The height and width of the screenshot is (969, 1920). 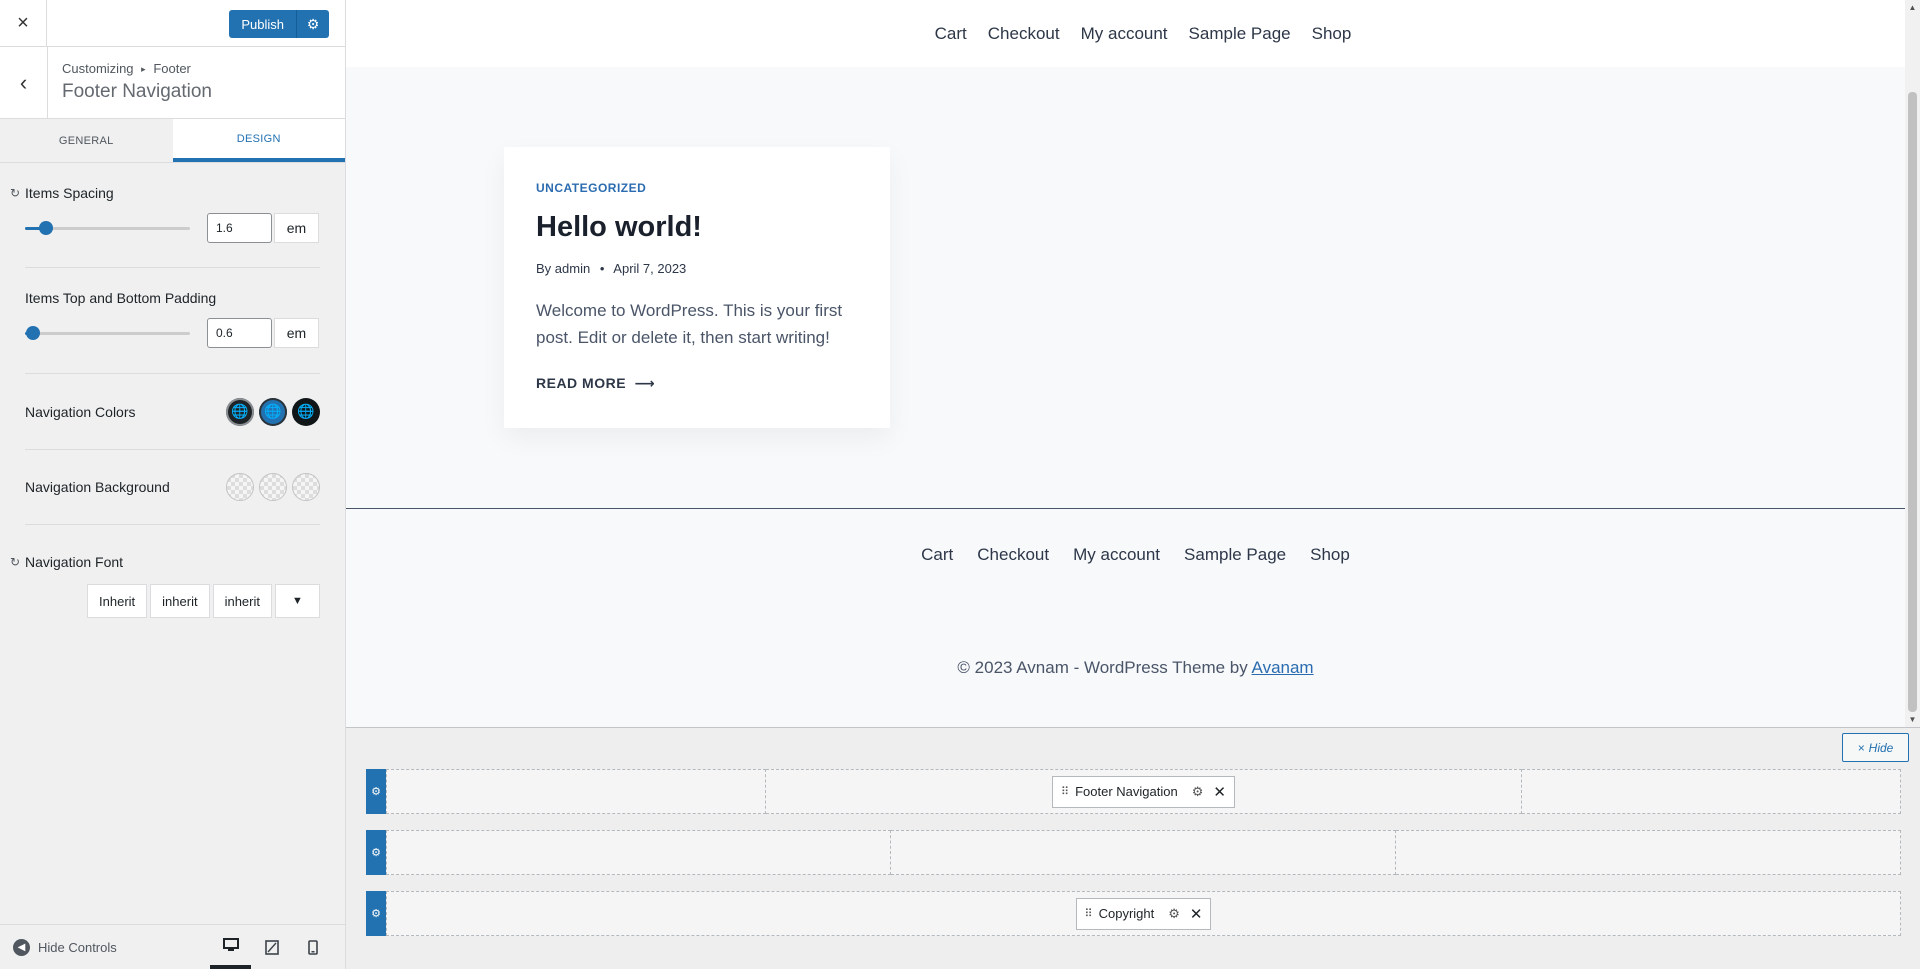 What do you see at coordinates (1125, 668) in the screenshot?
I see `copyright-text: © 2023 Avnam - WordPress Theme by Avanam` at bounding box center [1125, 668].